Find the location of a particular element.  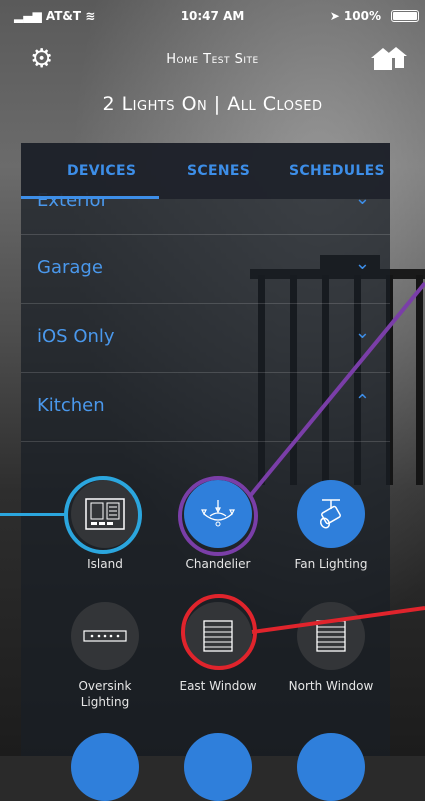

callout-ring-red is located at coordinates (219, 632).